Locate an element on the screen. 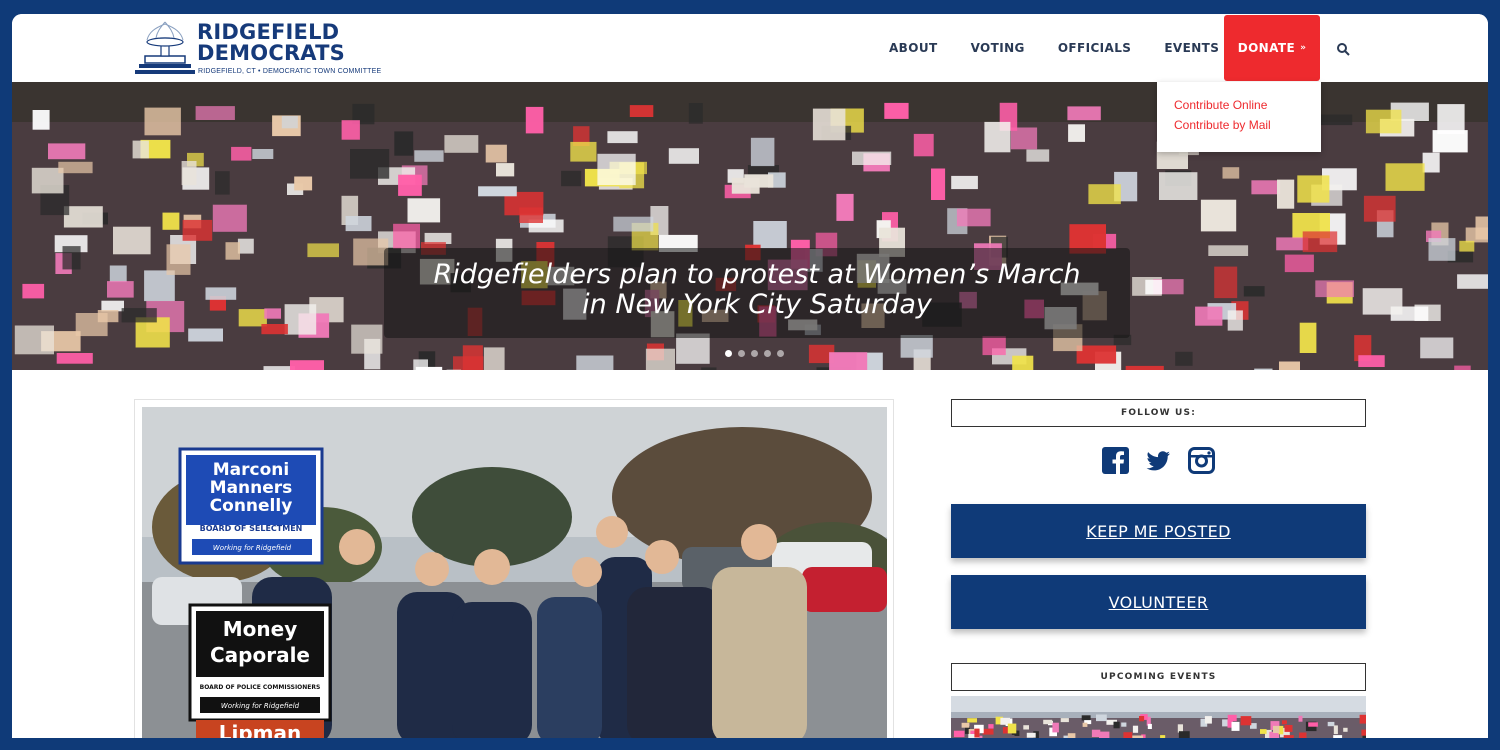 The image size is (1500, 750). slider-dots is located at coordinates (757, 353).